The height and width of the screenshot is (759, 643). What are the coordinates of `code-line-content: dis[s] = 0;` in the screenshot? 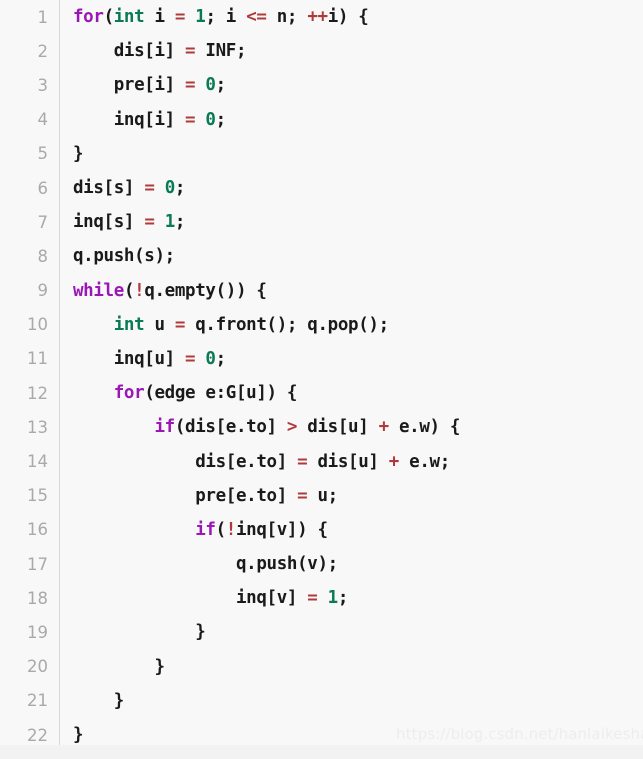 It's located at (351, 188).